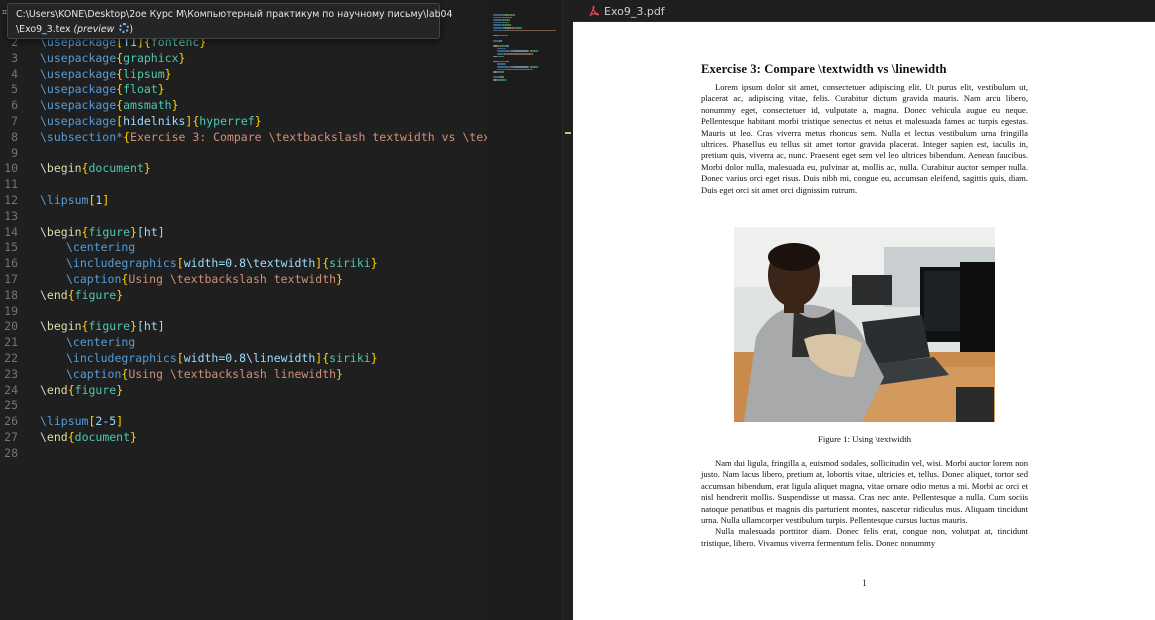  I want to click on code-token: Using \textbackslash linewidth, so click(232, 373).